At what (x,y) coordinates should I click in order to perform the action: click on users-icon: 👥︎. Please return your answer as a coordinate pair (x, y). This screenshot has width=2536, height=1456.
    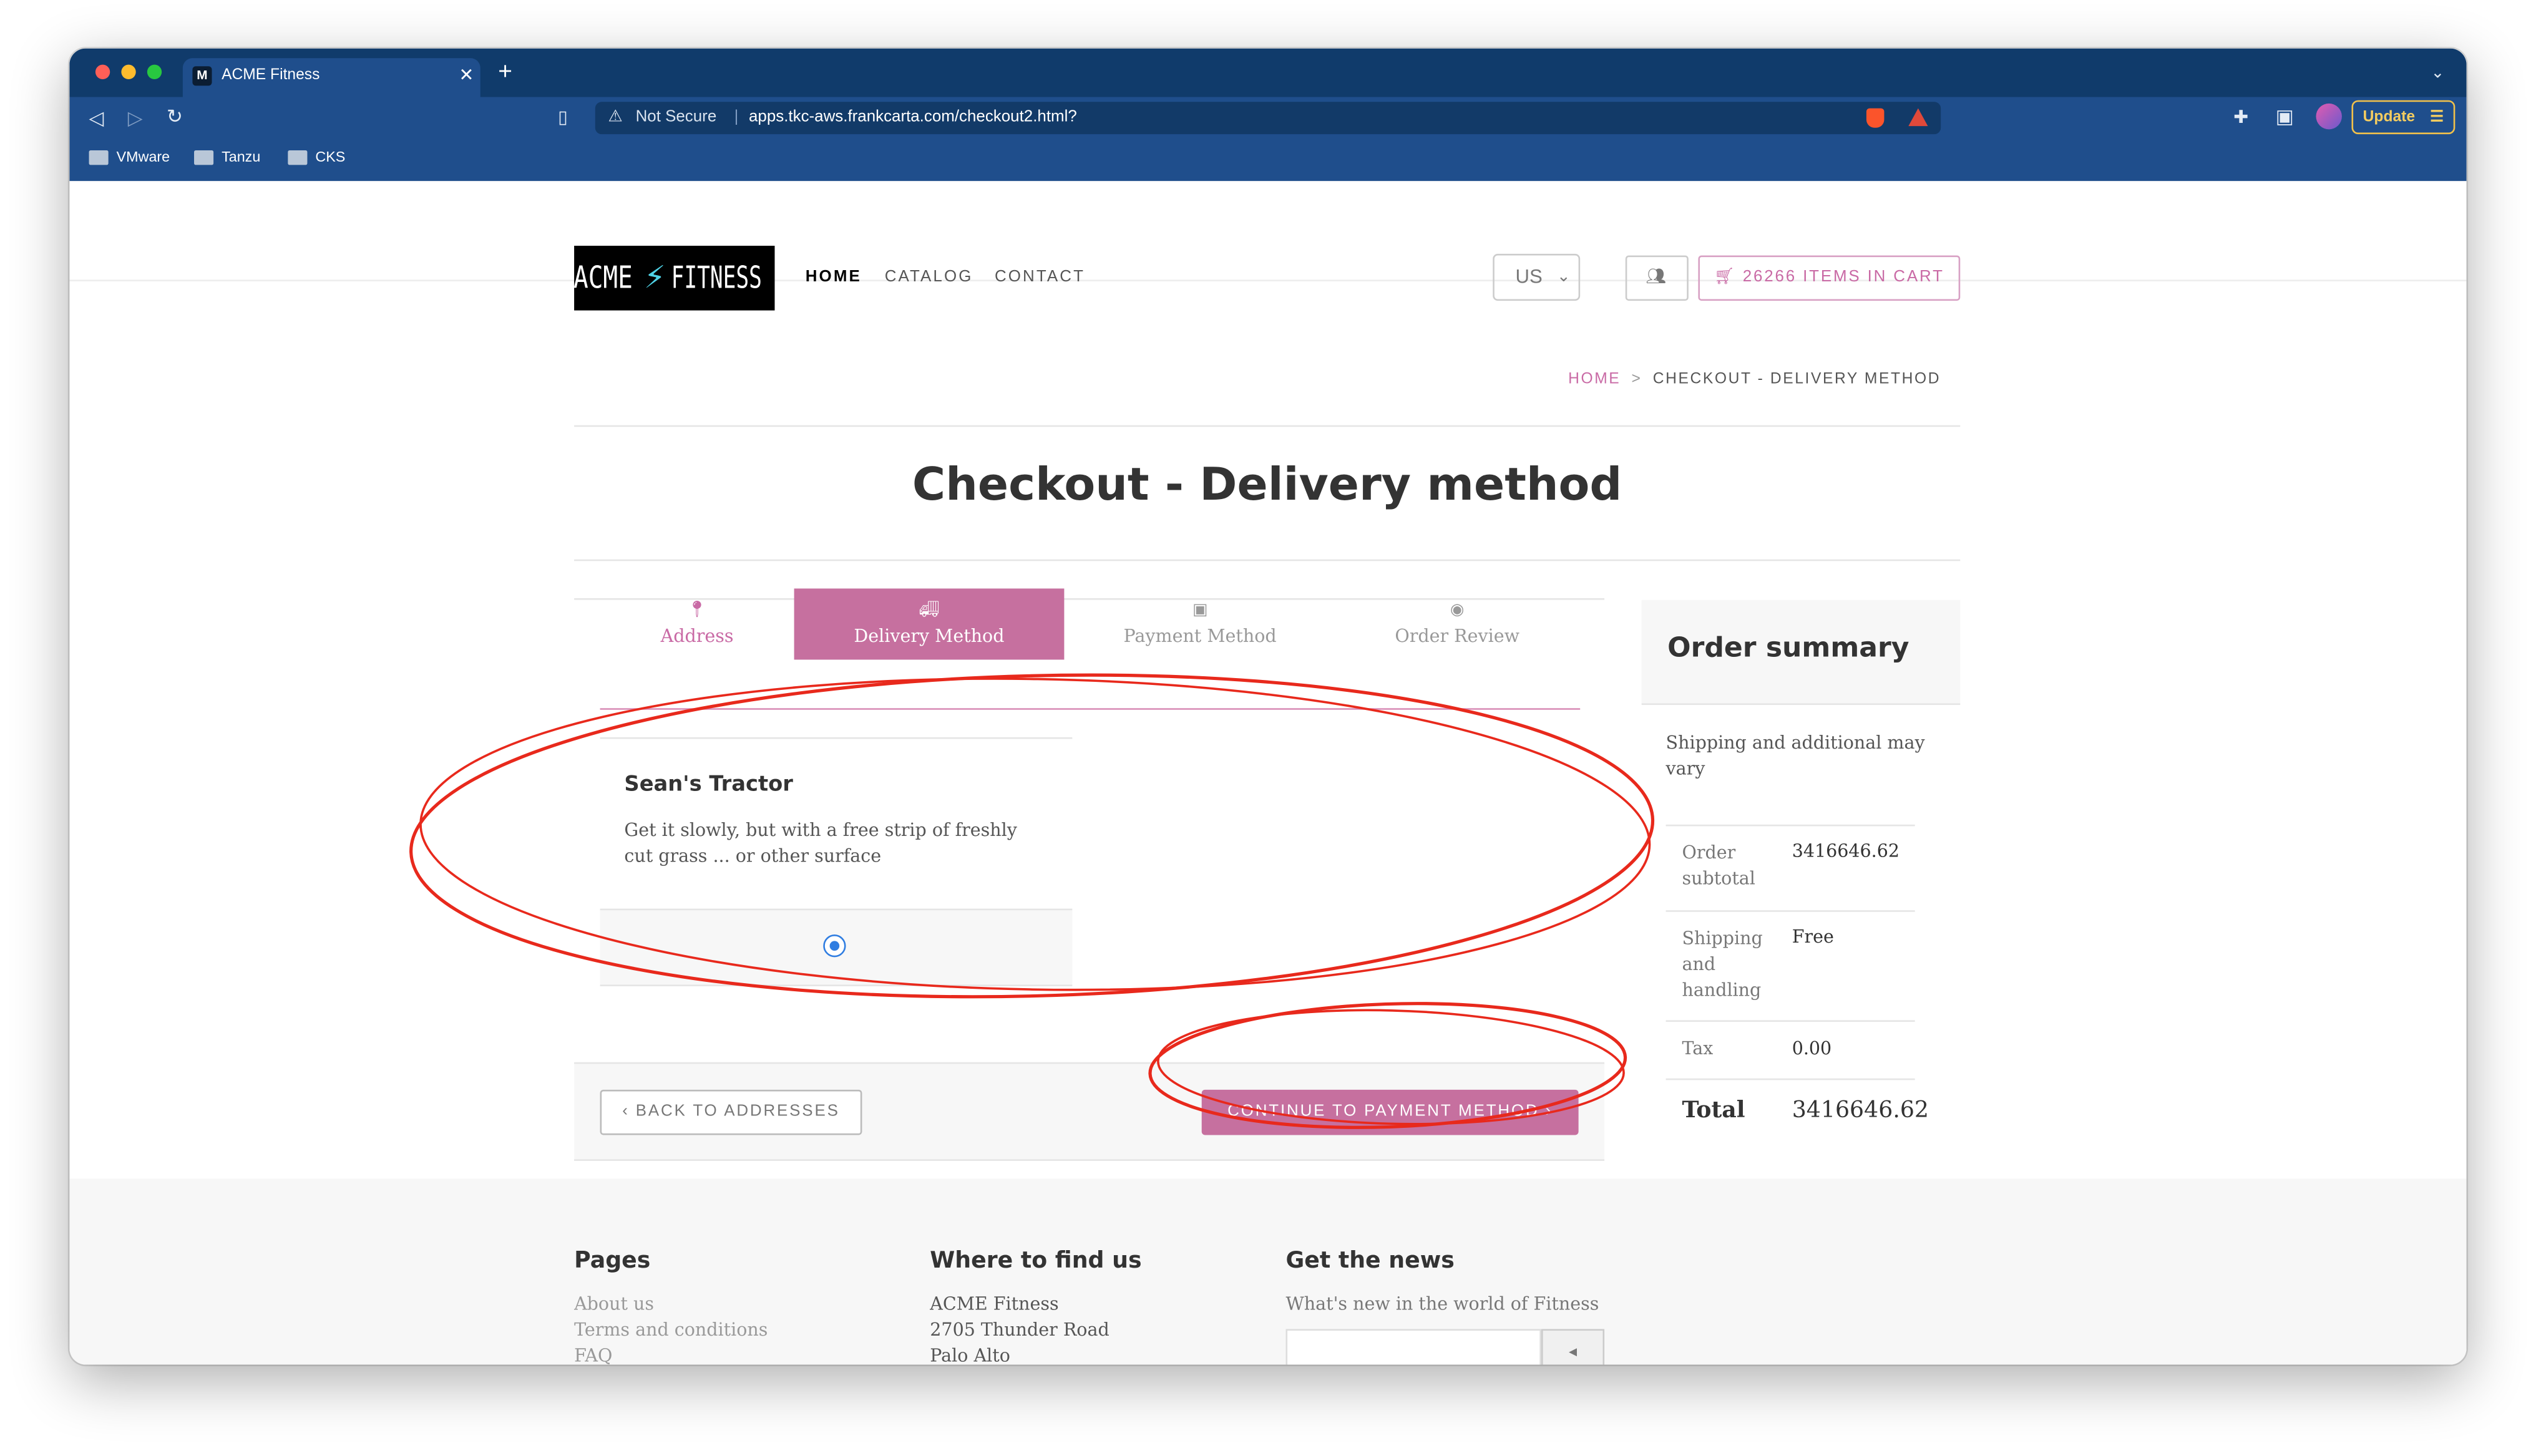
    Looking at the image, I should click on (1657, 277).